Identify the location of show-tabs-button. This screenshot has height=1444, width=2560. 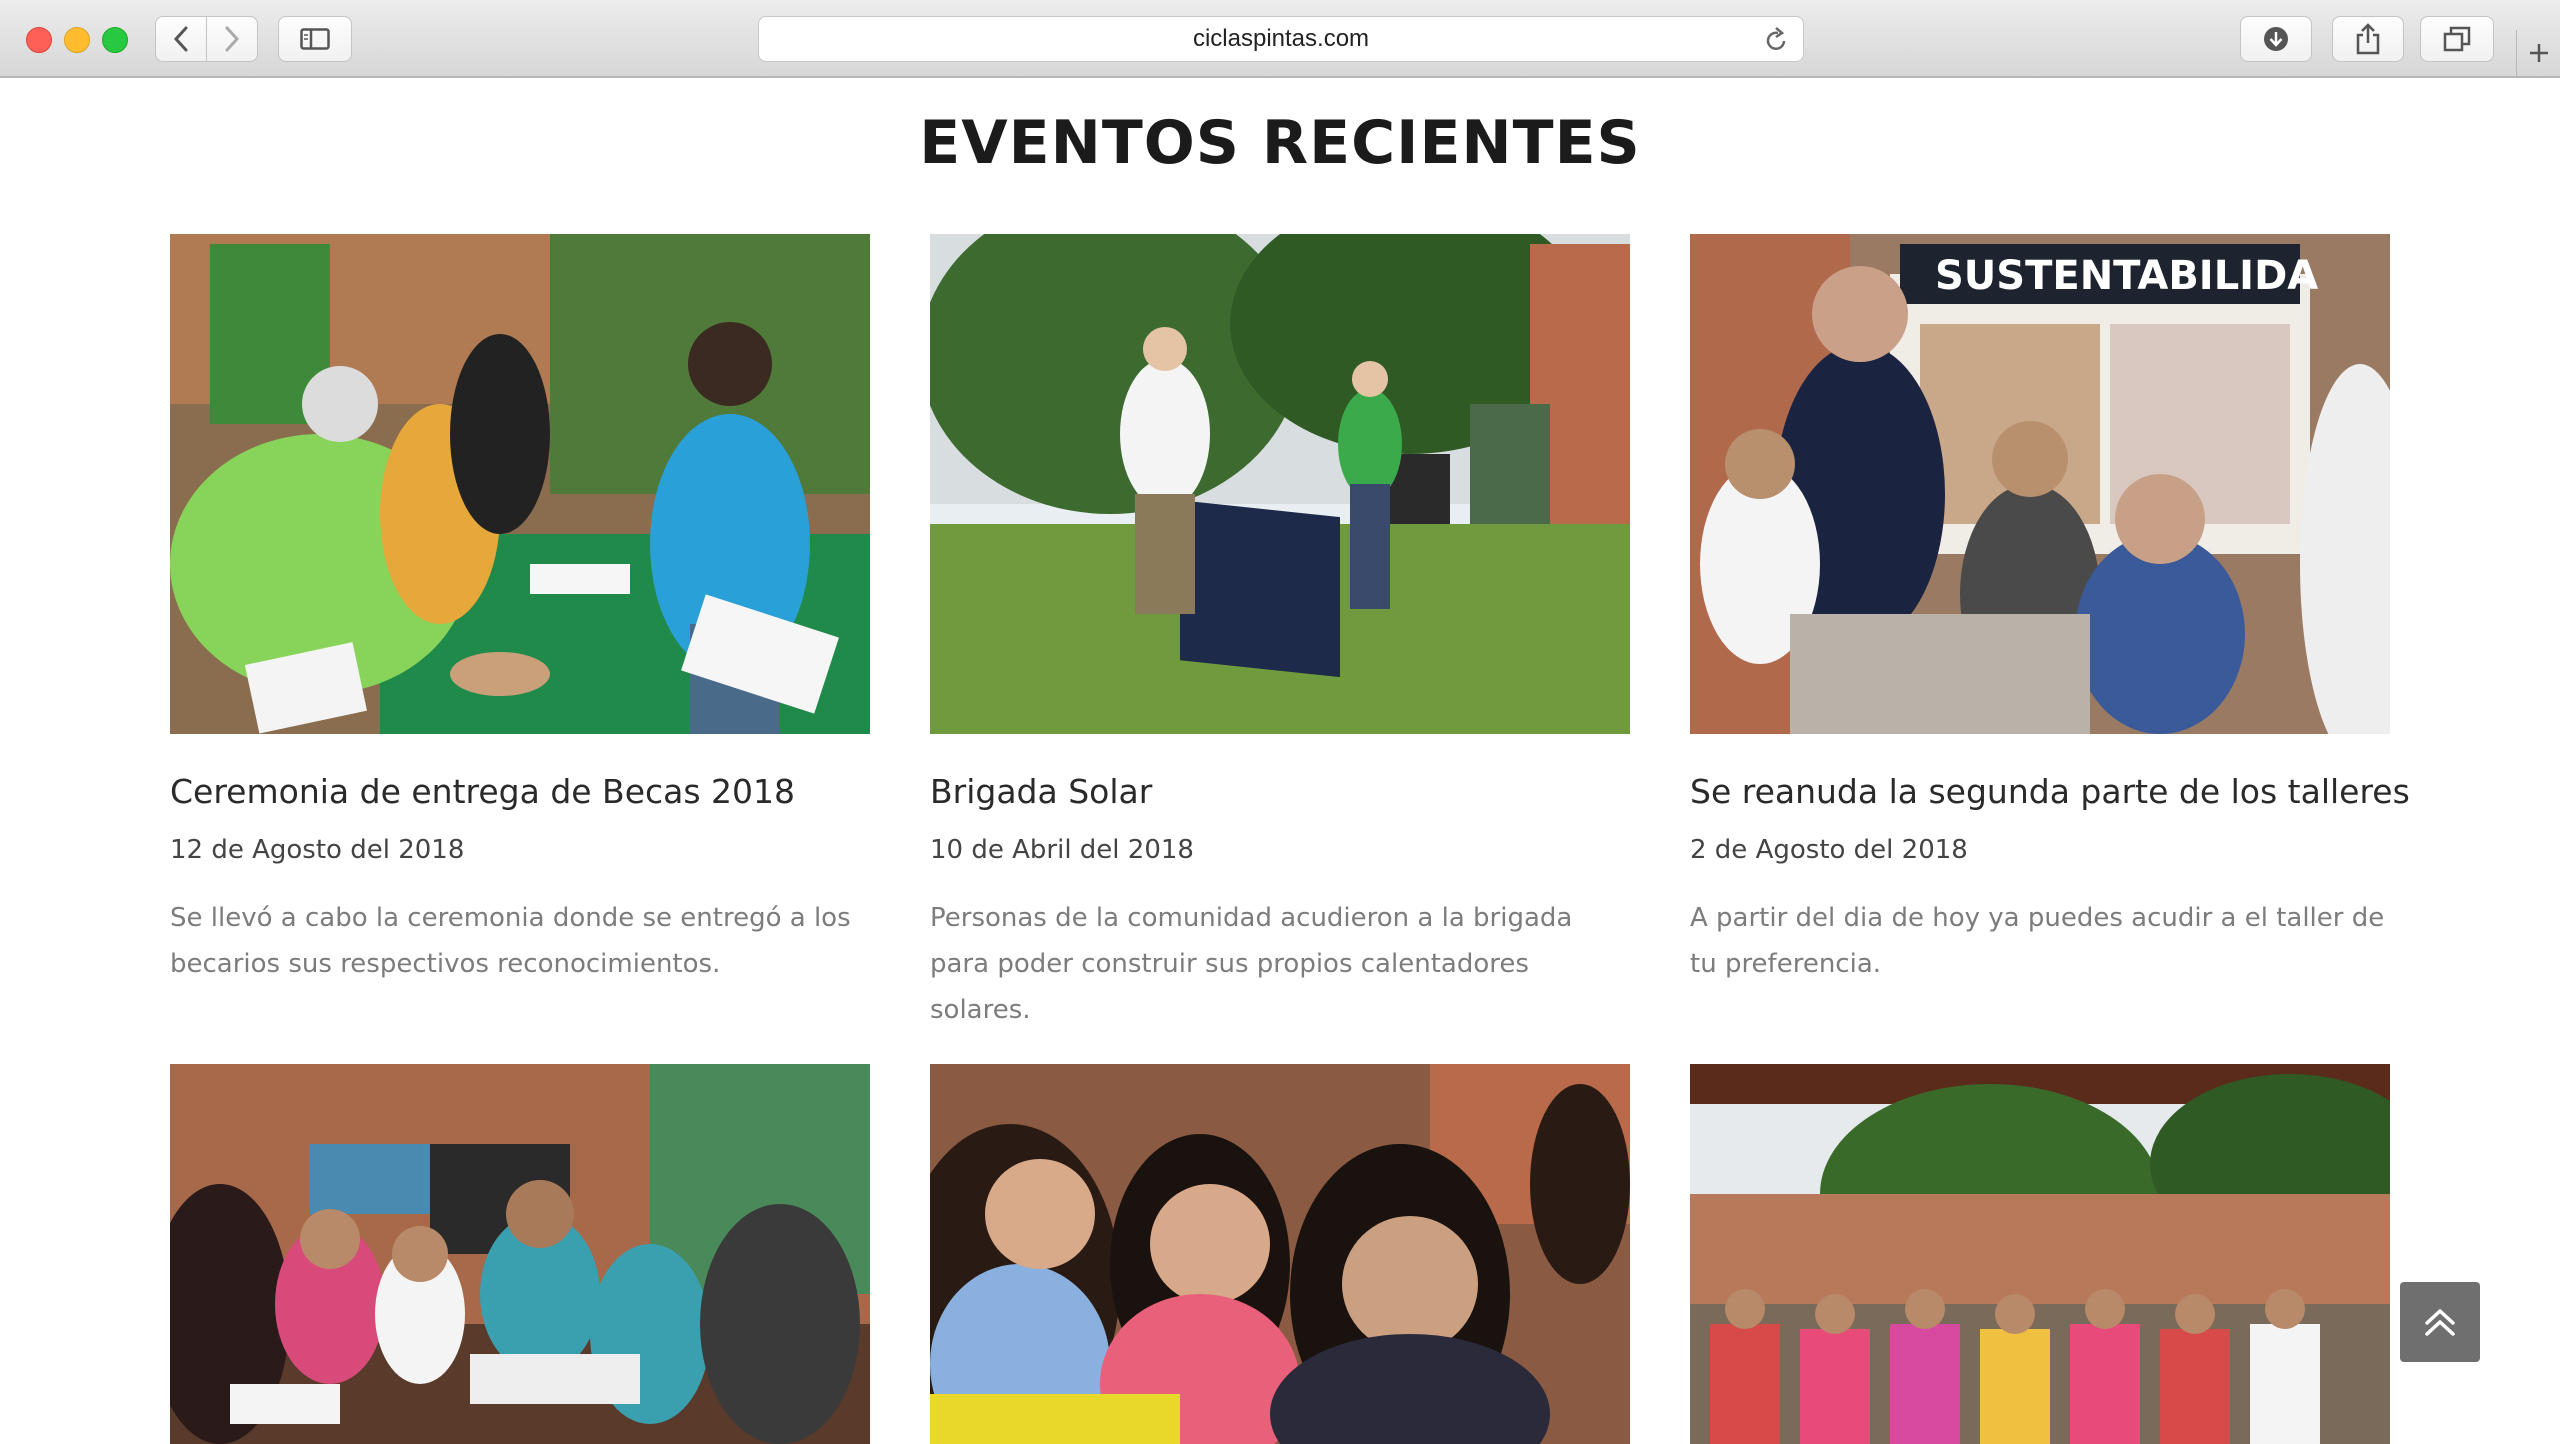
(2457, 39).